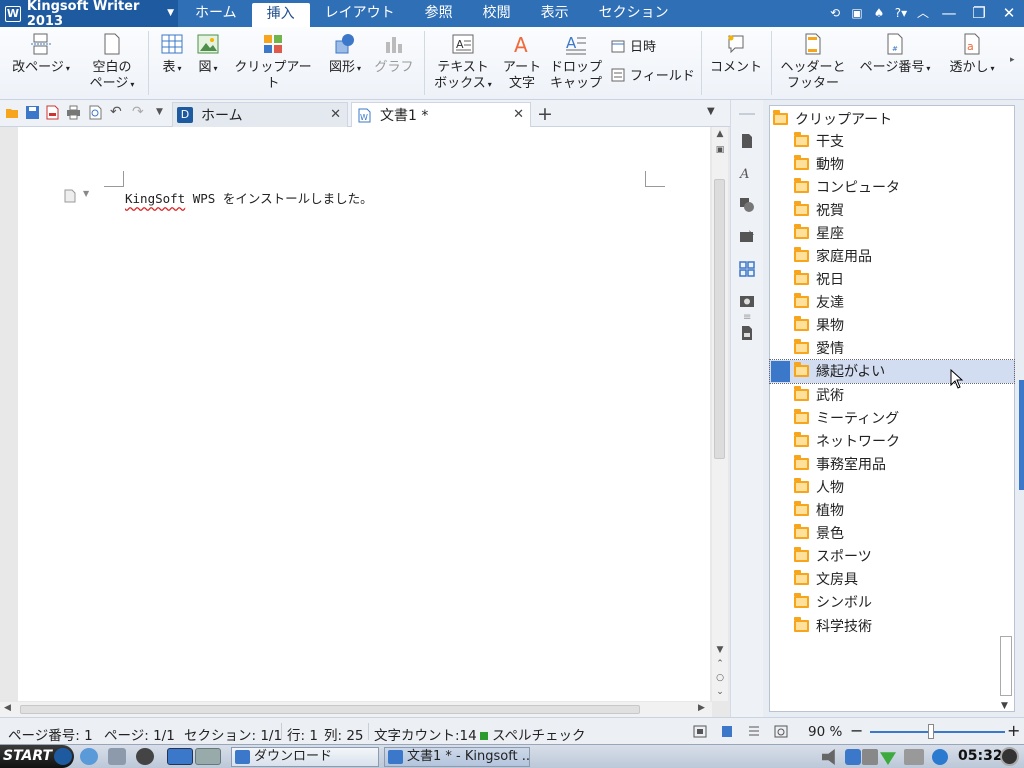 The height and width of the screenshot is (768, 1024). I want to click on tab-insert: 挿入, so click(280, 15).